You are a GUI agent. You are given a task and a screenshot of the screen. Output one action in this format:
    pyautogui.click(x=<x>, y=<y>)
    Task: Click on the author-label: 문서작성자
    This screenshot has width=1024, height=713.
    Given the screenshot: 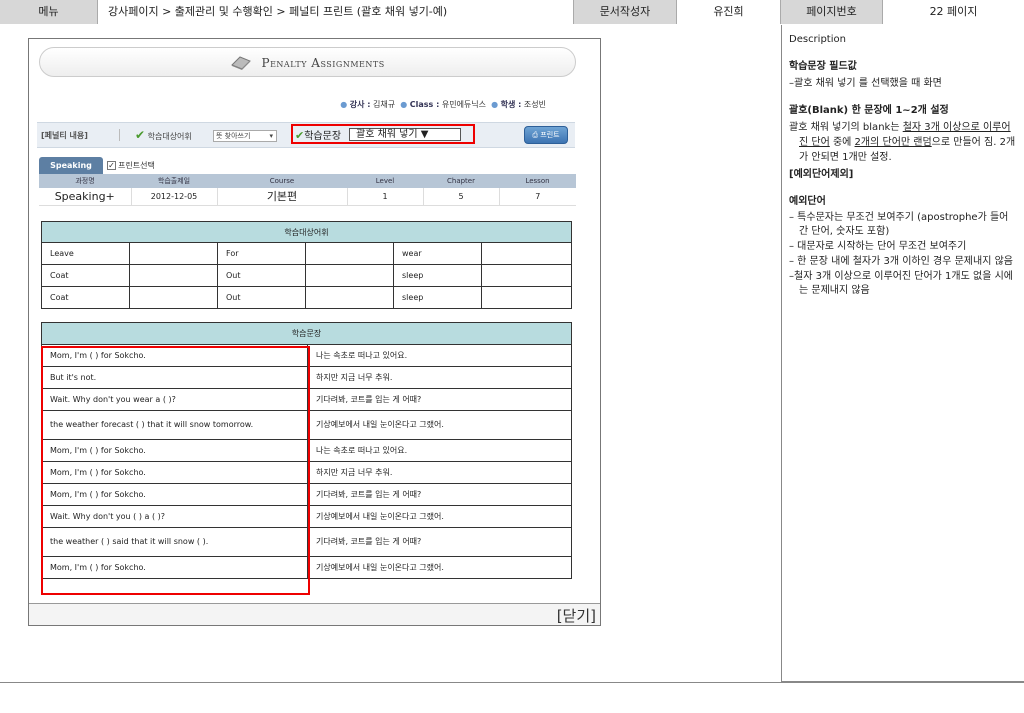 What is the action you would take?
    pyautogui.click(x=625, y=12)
    